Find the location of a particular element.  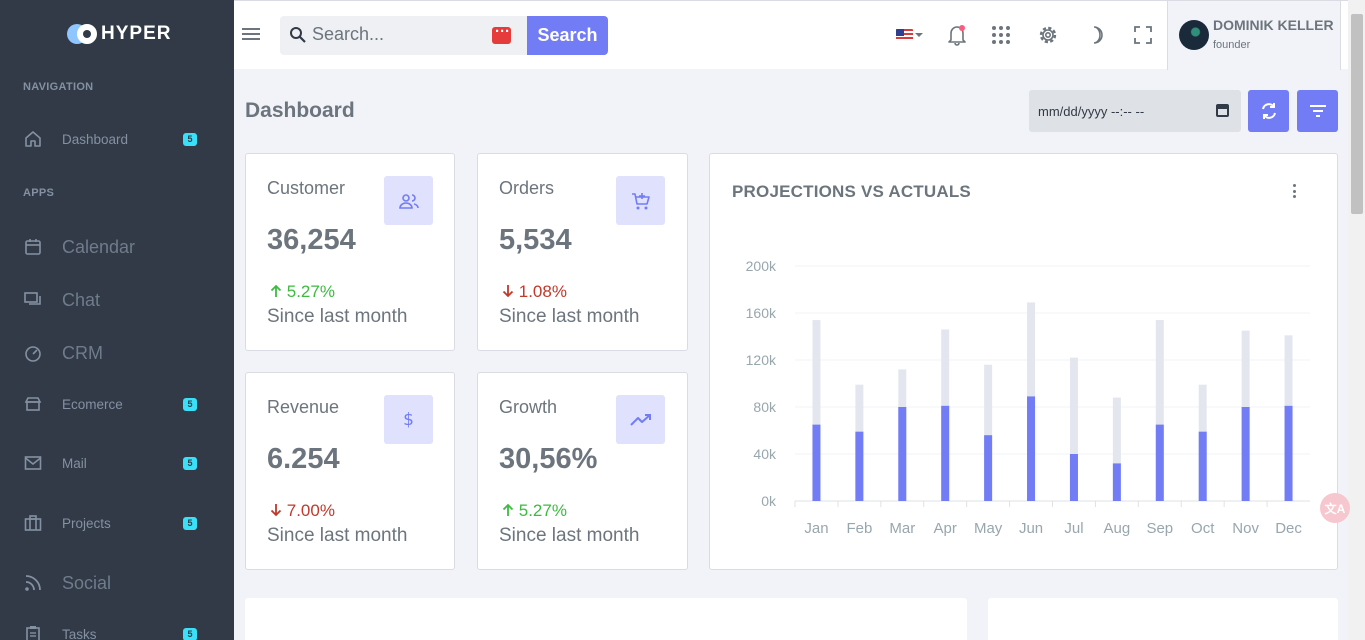

arrow-up-icon is located at coordinates (508, 509).